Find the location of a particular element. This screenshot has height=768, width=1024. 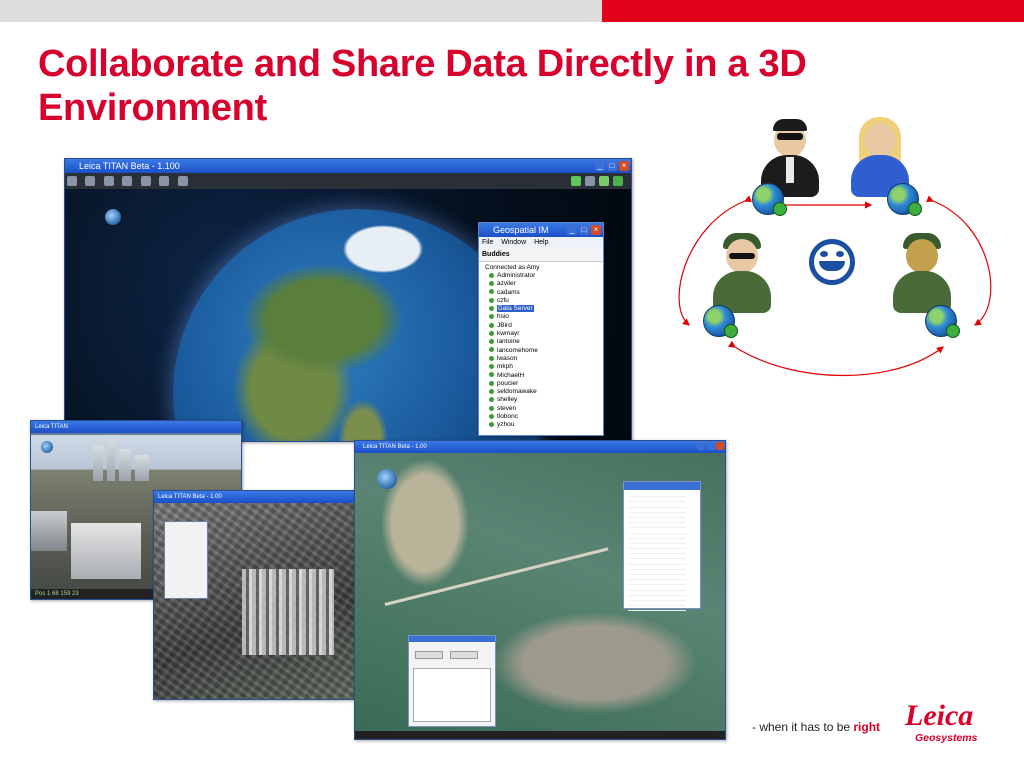

aerial-window: Leica TITAN Beta - 1.00 is located at coordinates (256, 595).